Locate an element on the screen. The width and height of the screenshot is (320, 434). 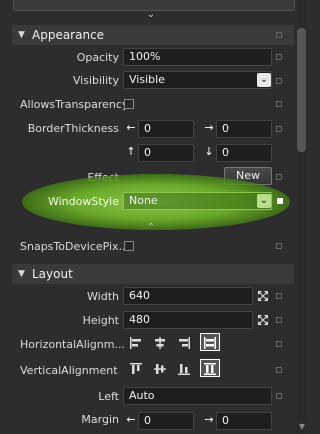
section-layout-header: ▼ Layout is located at coordinates (153, 274).